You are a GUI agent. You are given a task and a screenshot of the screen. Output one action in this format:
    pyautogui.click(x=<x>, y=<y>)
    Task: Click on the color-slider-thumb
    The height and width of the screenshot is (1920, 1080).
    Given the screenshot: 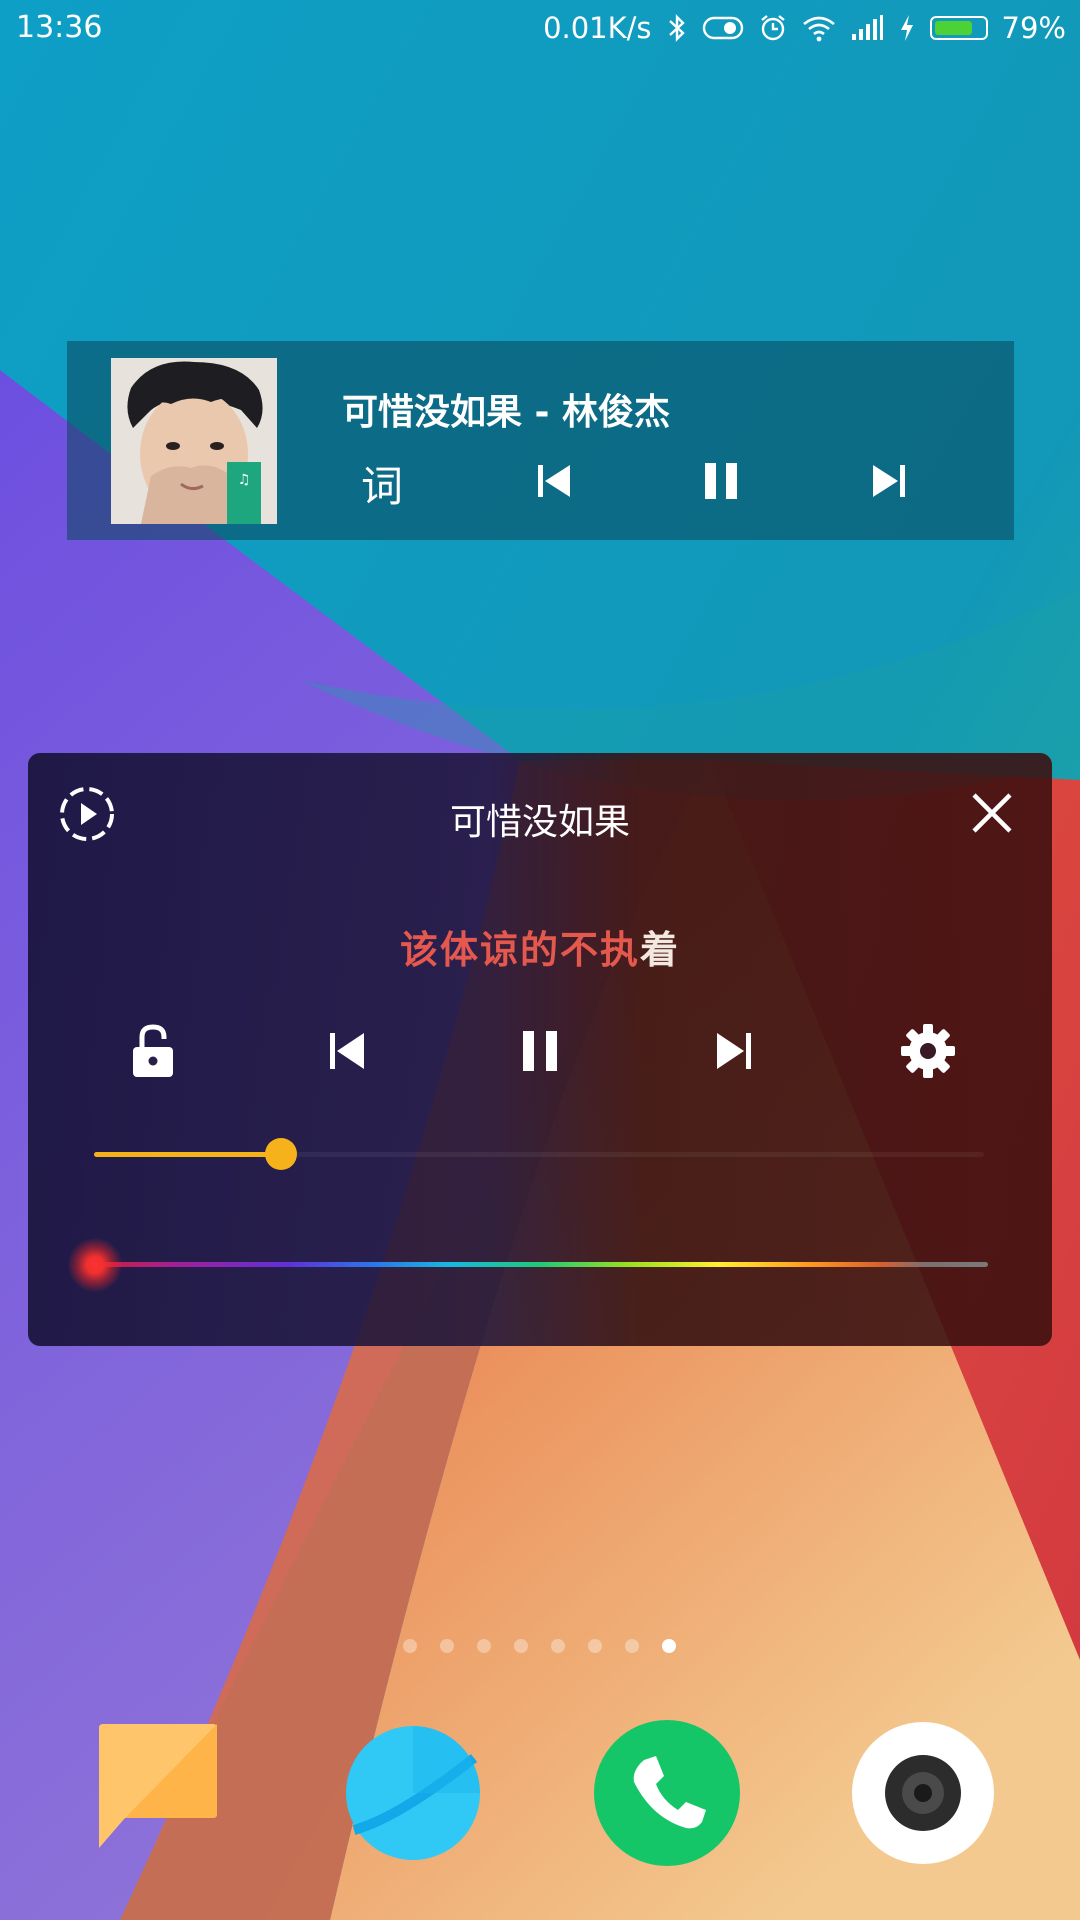 What is the action you would take?
    pyautogui.click(x=95, y=1265)
    